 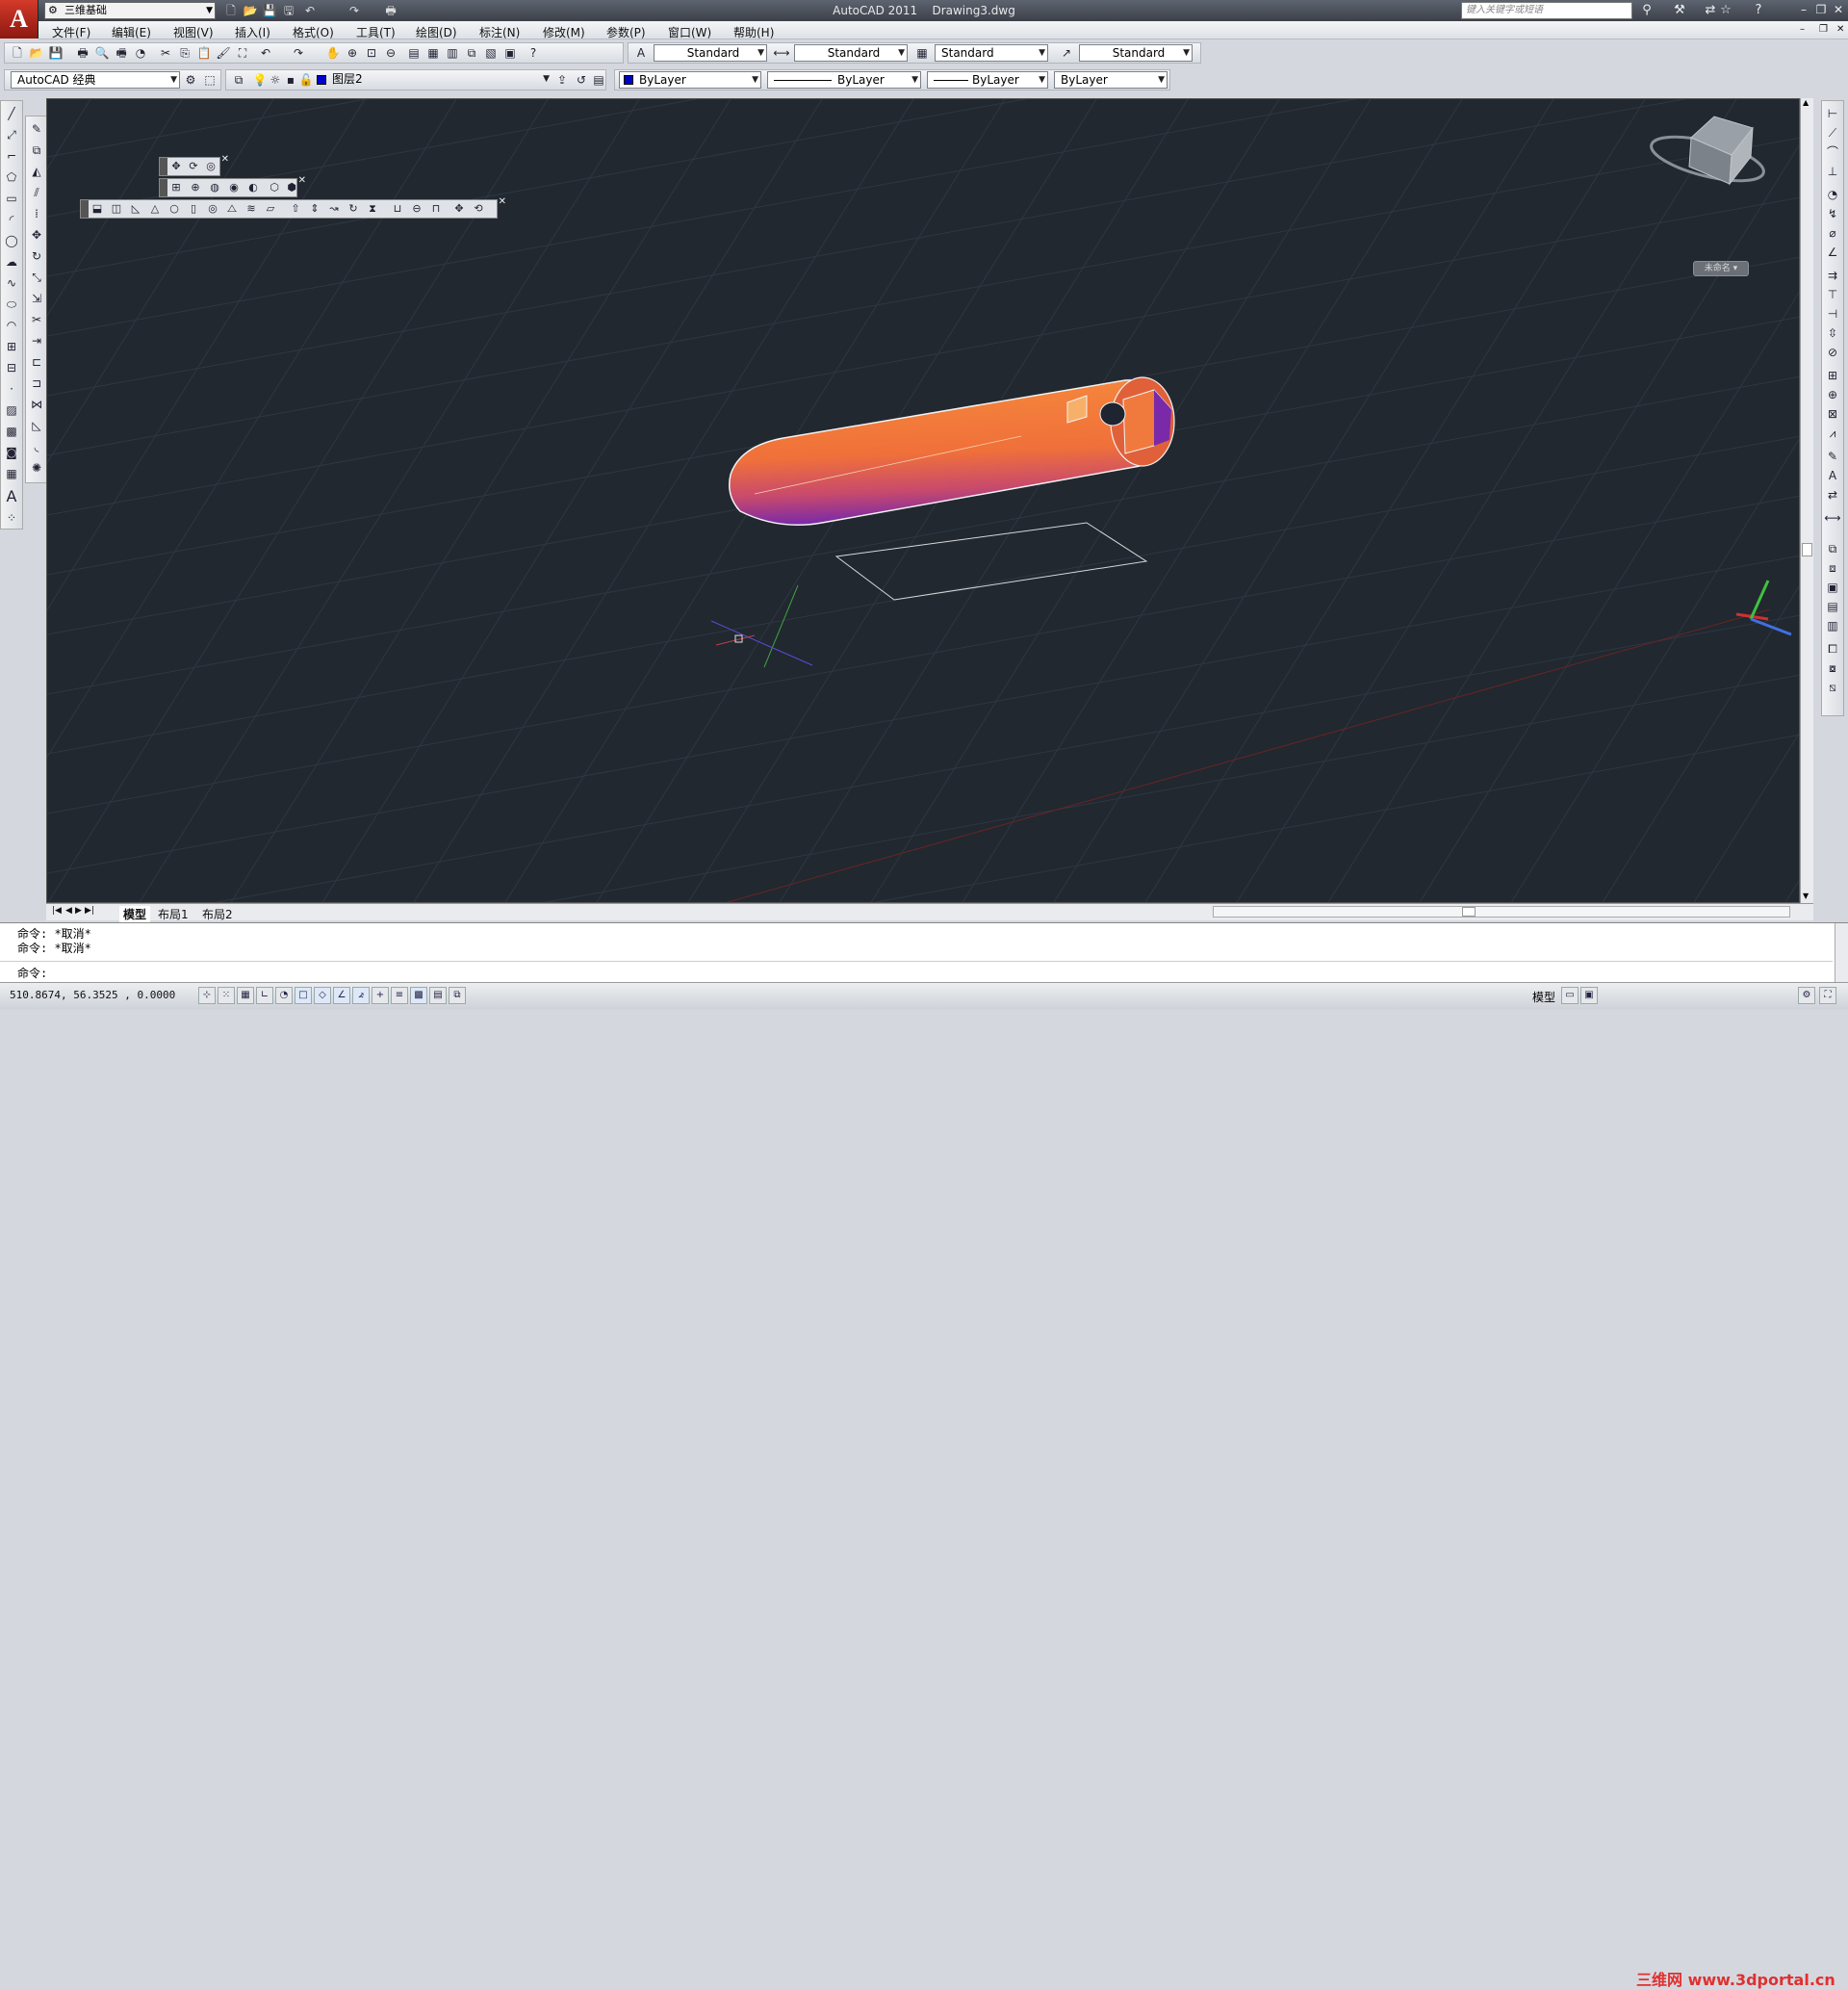 I want to click on polar-tracking-icon: ◔, so click(x=284, y=995).